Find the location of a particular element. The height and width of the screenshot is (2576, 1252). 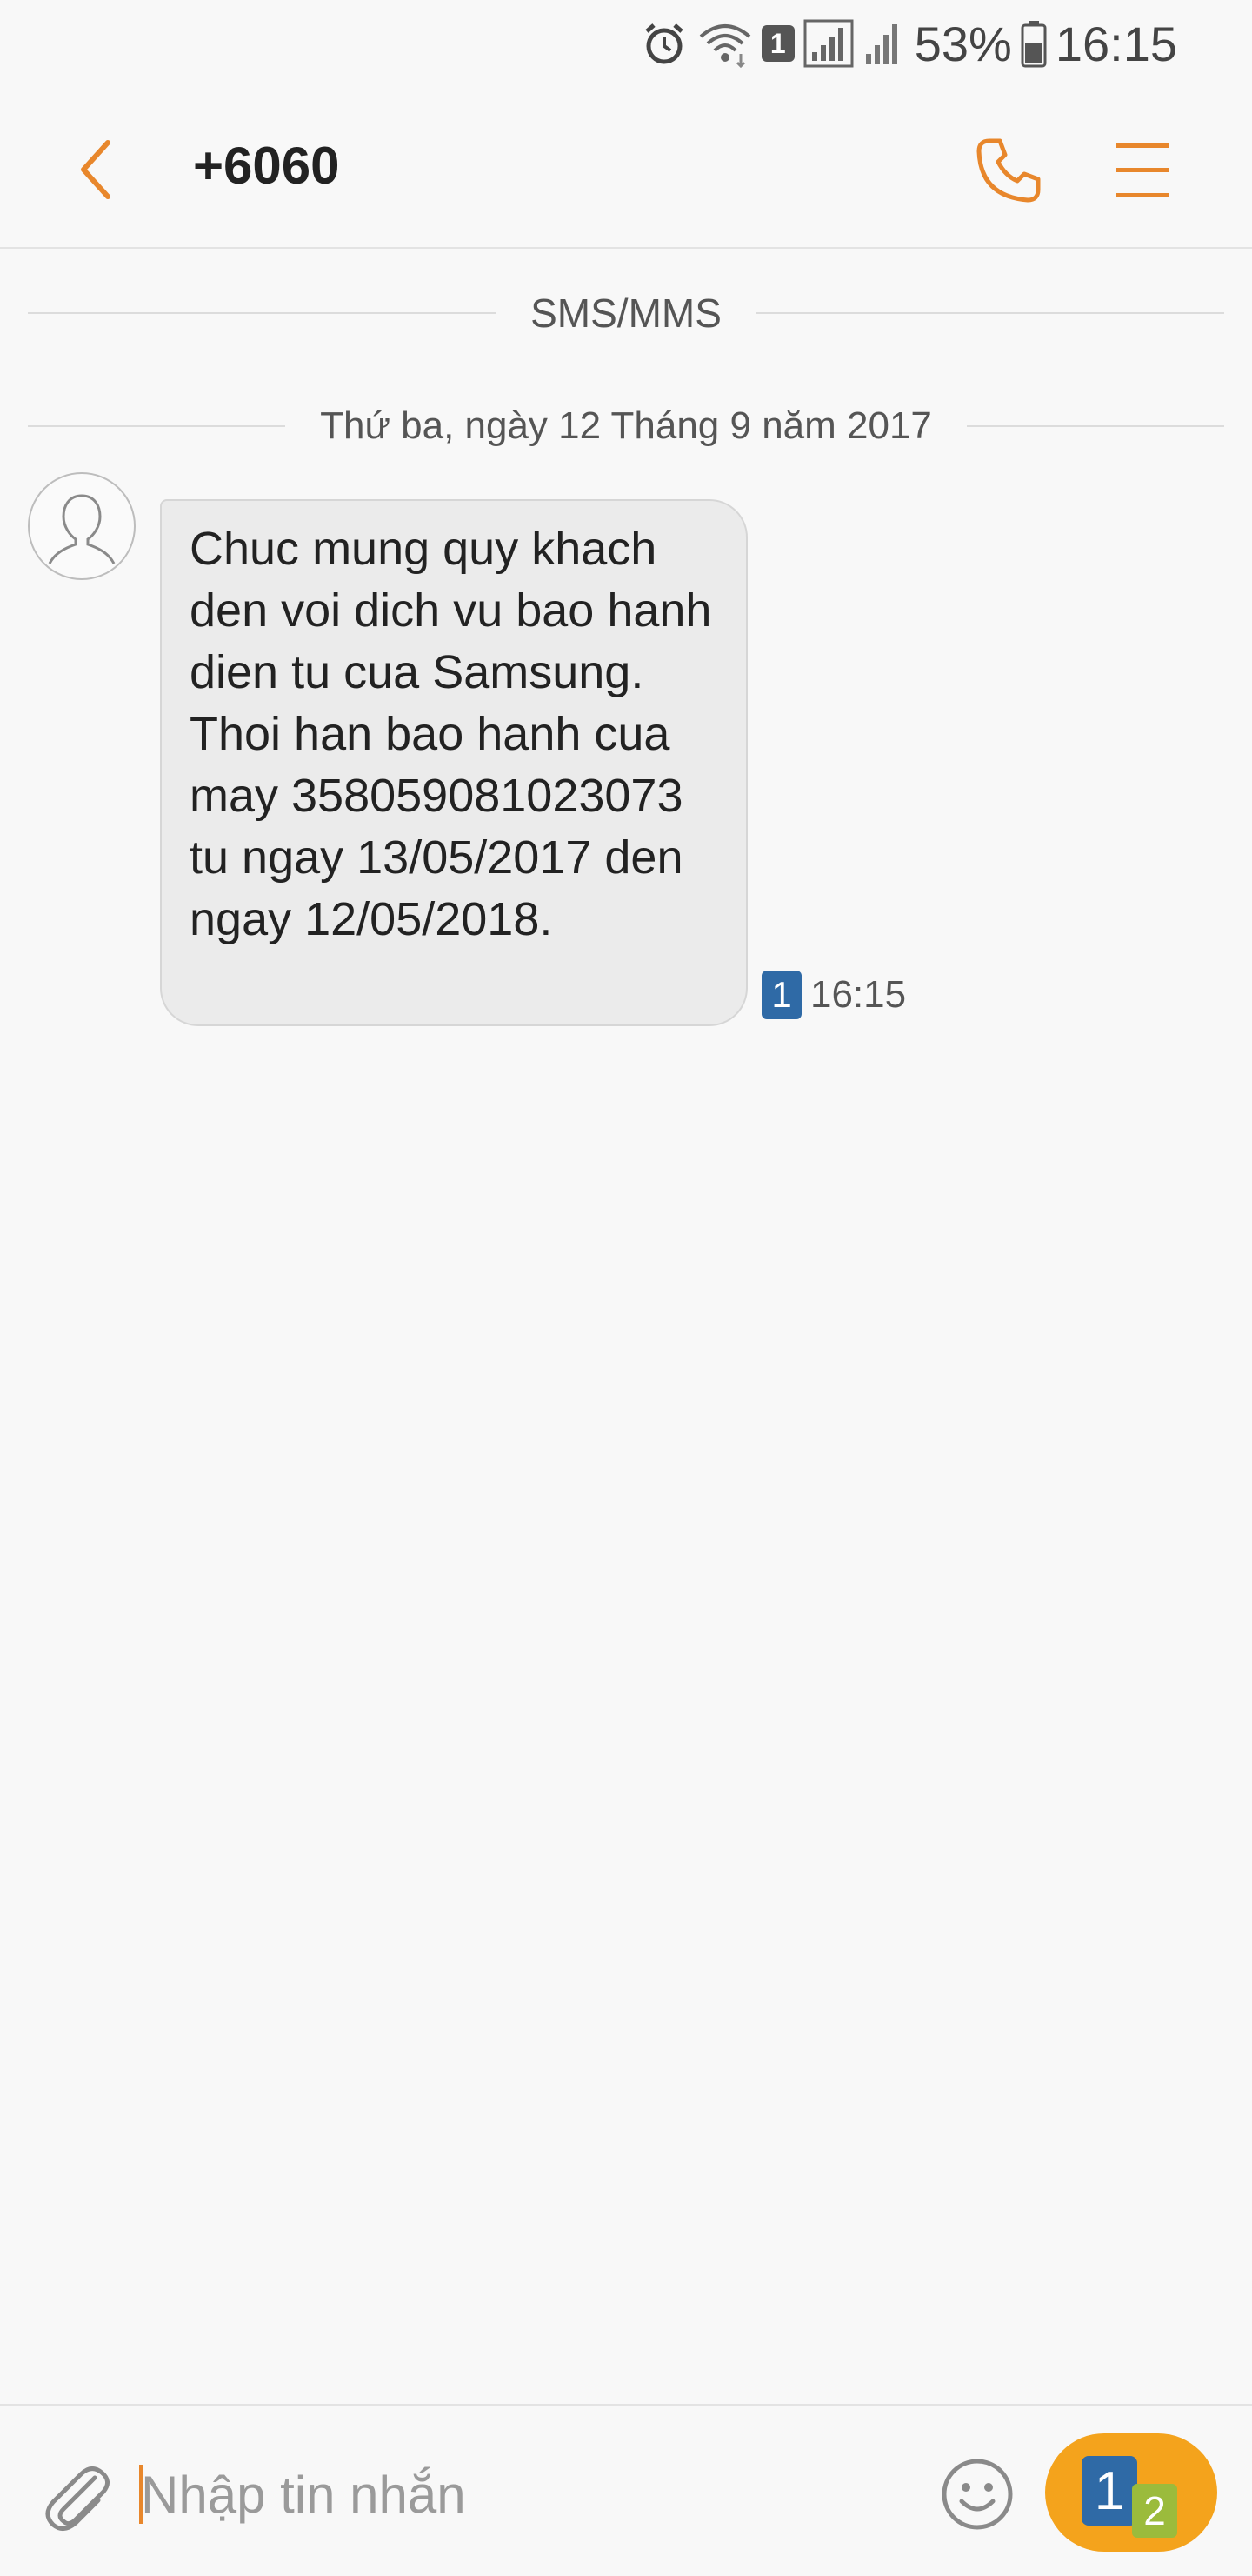

alarm-icon is located at coordinates (665, 43).